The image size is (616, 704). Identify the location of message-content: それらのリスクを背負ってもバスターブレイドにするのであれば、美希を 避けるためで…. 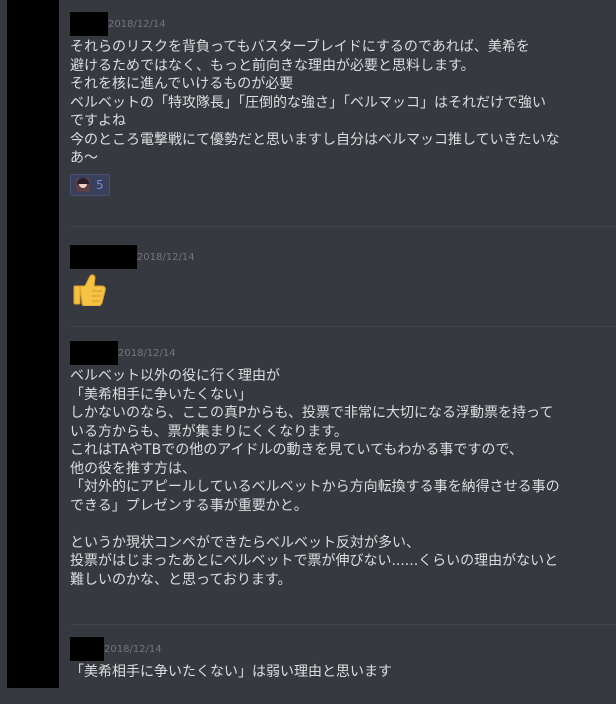
(315, 102).